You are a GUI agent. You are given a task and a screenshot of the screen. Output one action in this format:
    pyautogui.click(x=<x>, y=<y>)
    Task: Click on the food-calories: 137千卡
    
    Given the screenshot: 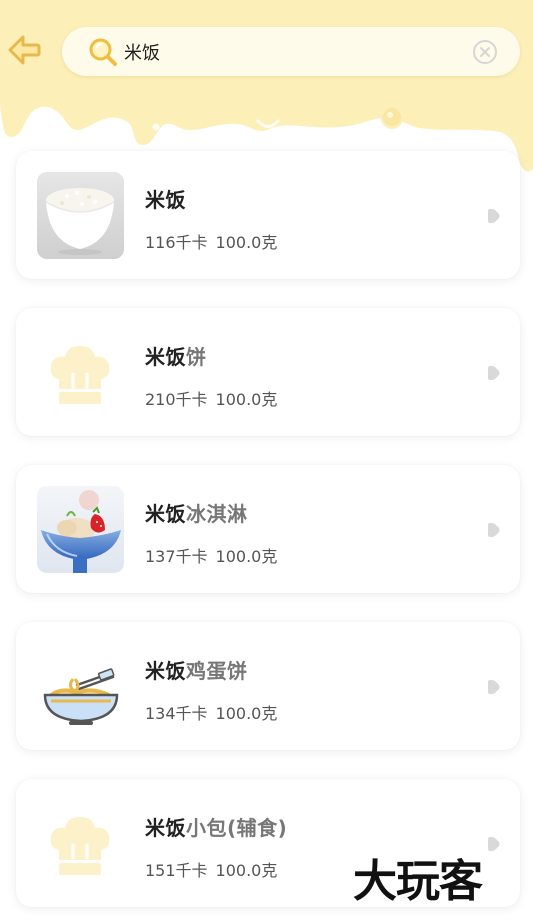 What is the action you would take?
    pyautogui.click(x=176, y=556)
    